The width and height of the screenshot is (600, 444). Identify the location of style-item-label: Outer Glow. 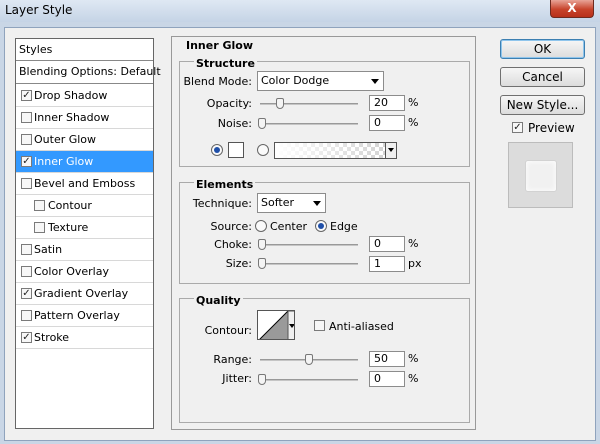
(65, 139).